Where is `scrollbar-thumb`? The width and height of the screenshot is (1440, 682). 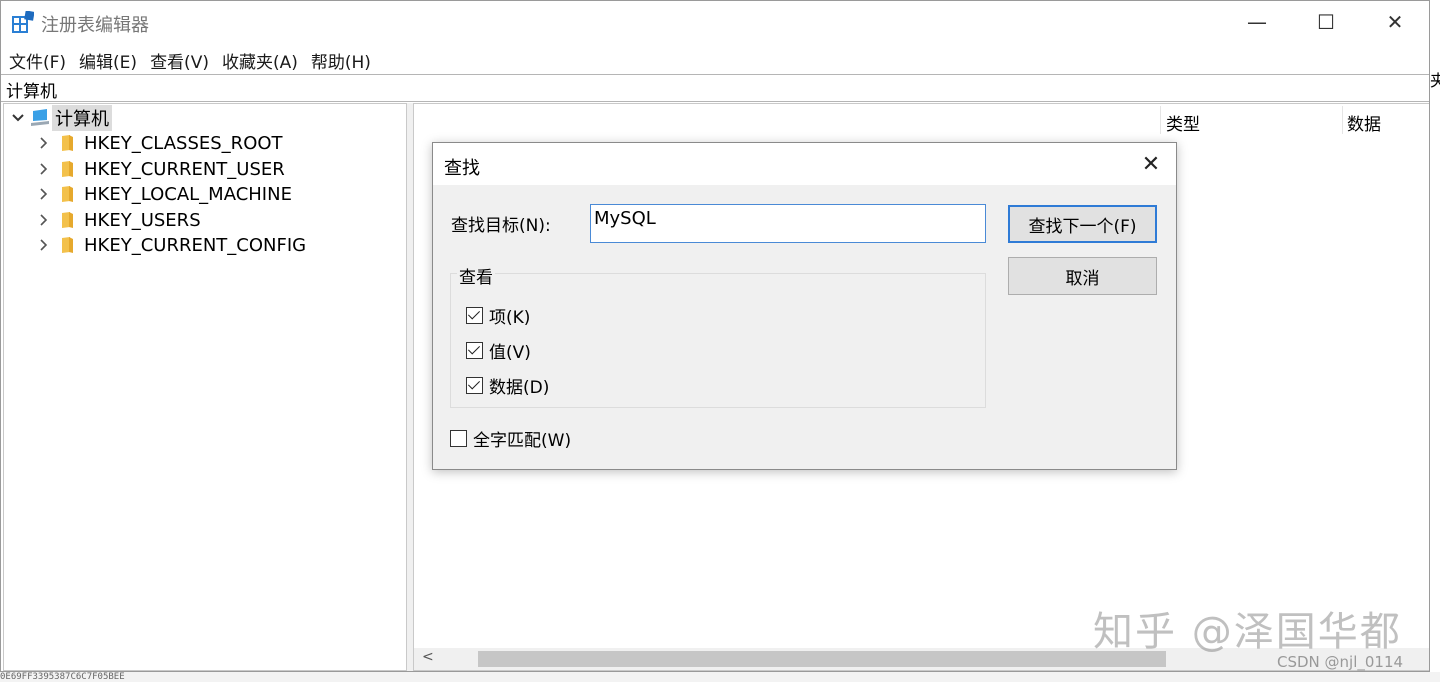
scrollbar-thumb is located at coordinates (822, 659).